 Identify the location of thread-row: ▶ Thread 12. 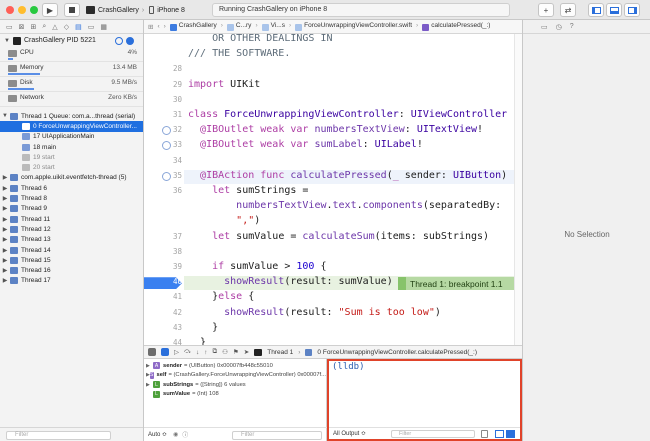
(71, 229).